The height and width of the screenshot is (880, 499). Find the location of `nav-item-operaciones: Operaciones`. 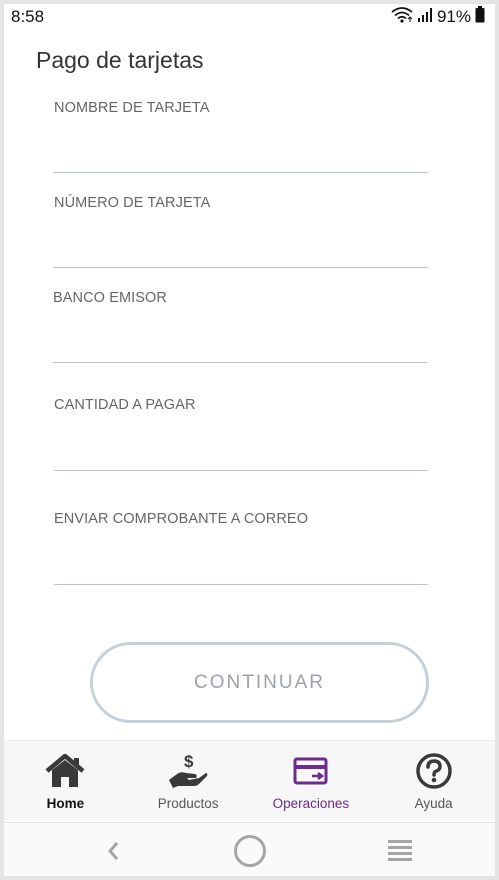

nav-item-operaciones: Operaciones is located at coordinates (311, 780).